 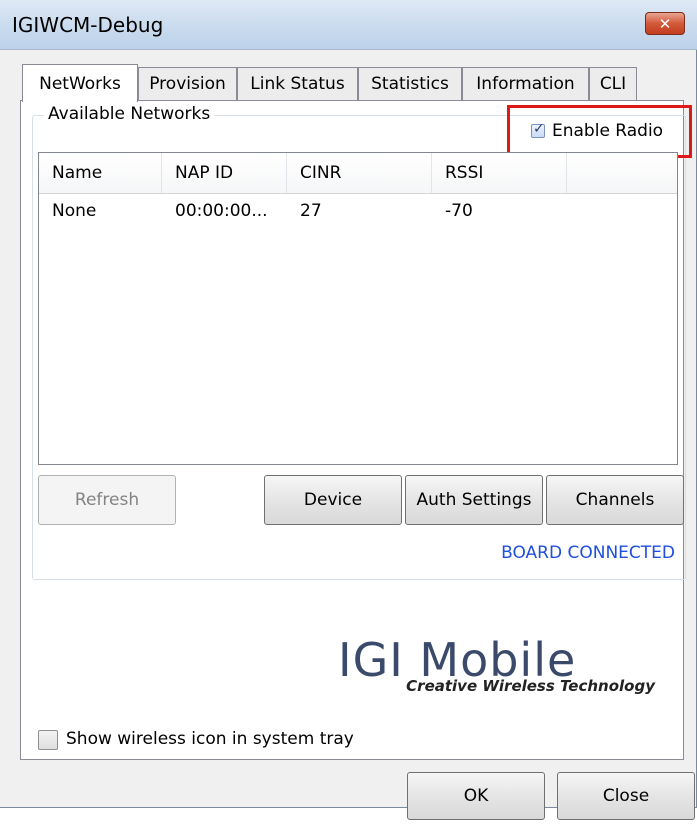 I want to click on button-label: Auth Settings, so click(x=474, y=500).